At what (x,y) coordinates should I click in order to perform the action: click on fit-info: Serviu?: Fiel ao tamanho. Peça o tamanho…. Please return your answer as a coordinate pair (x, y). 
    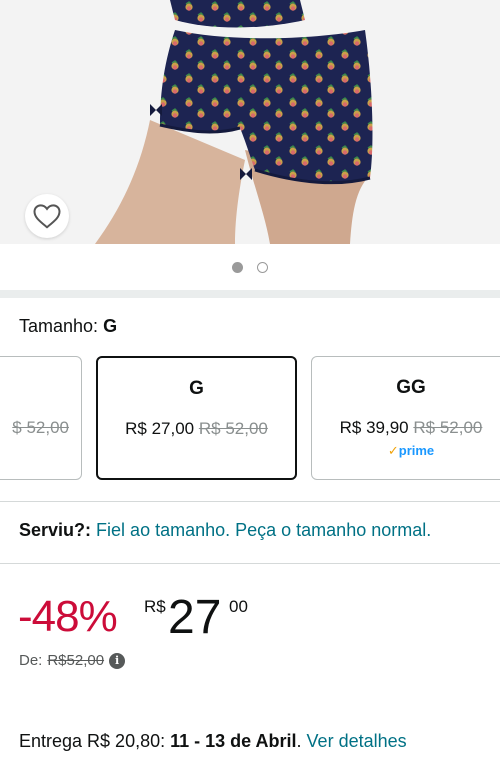
    Looking at the image, I should click on (225, 530).